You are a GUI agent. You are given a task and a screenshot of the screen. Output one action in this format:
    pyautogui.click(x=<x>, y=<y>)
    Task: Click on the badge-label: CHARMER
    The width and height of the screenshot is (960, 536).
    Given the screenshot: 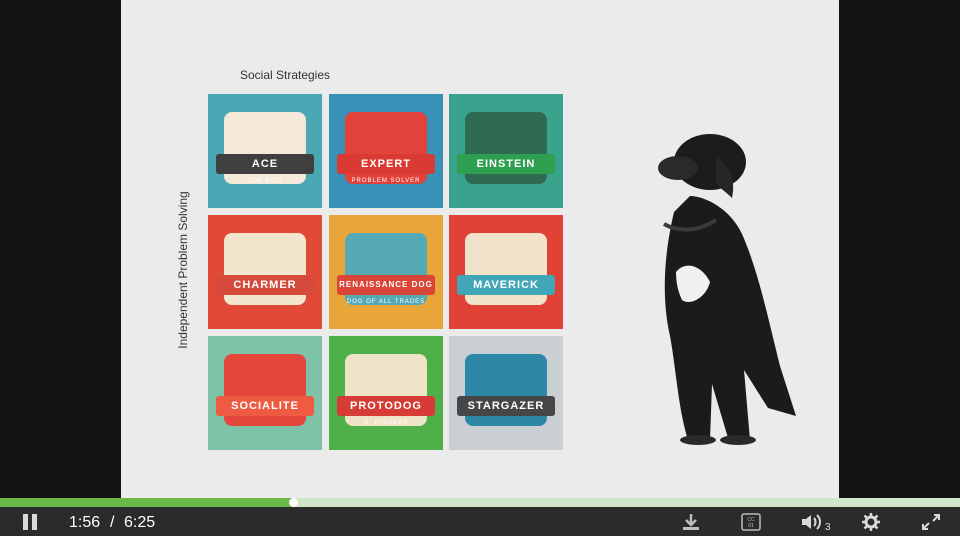 What is the action you would take?
    pyautogui.click(x=265, y=285)
    